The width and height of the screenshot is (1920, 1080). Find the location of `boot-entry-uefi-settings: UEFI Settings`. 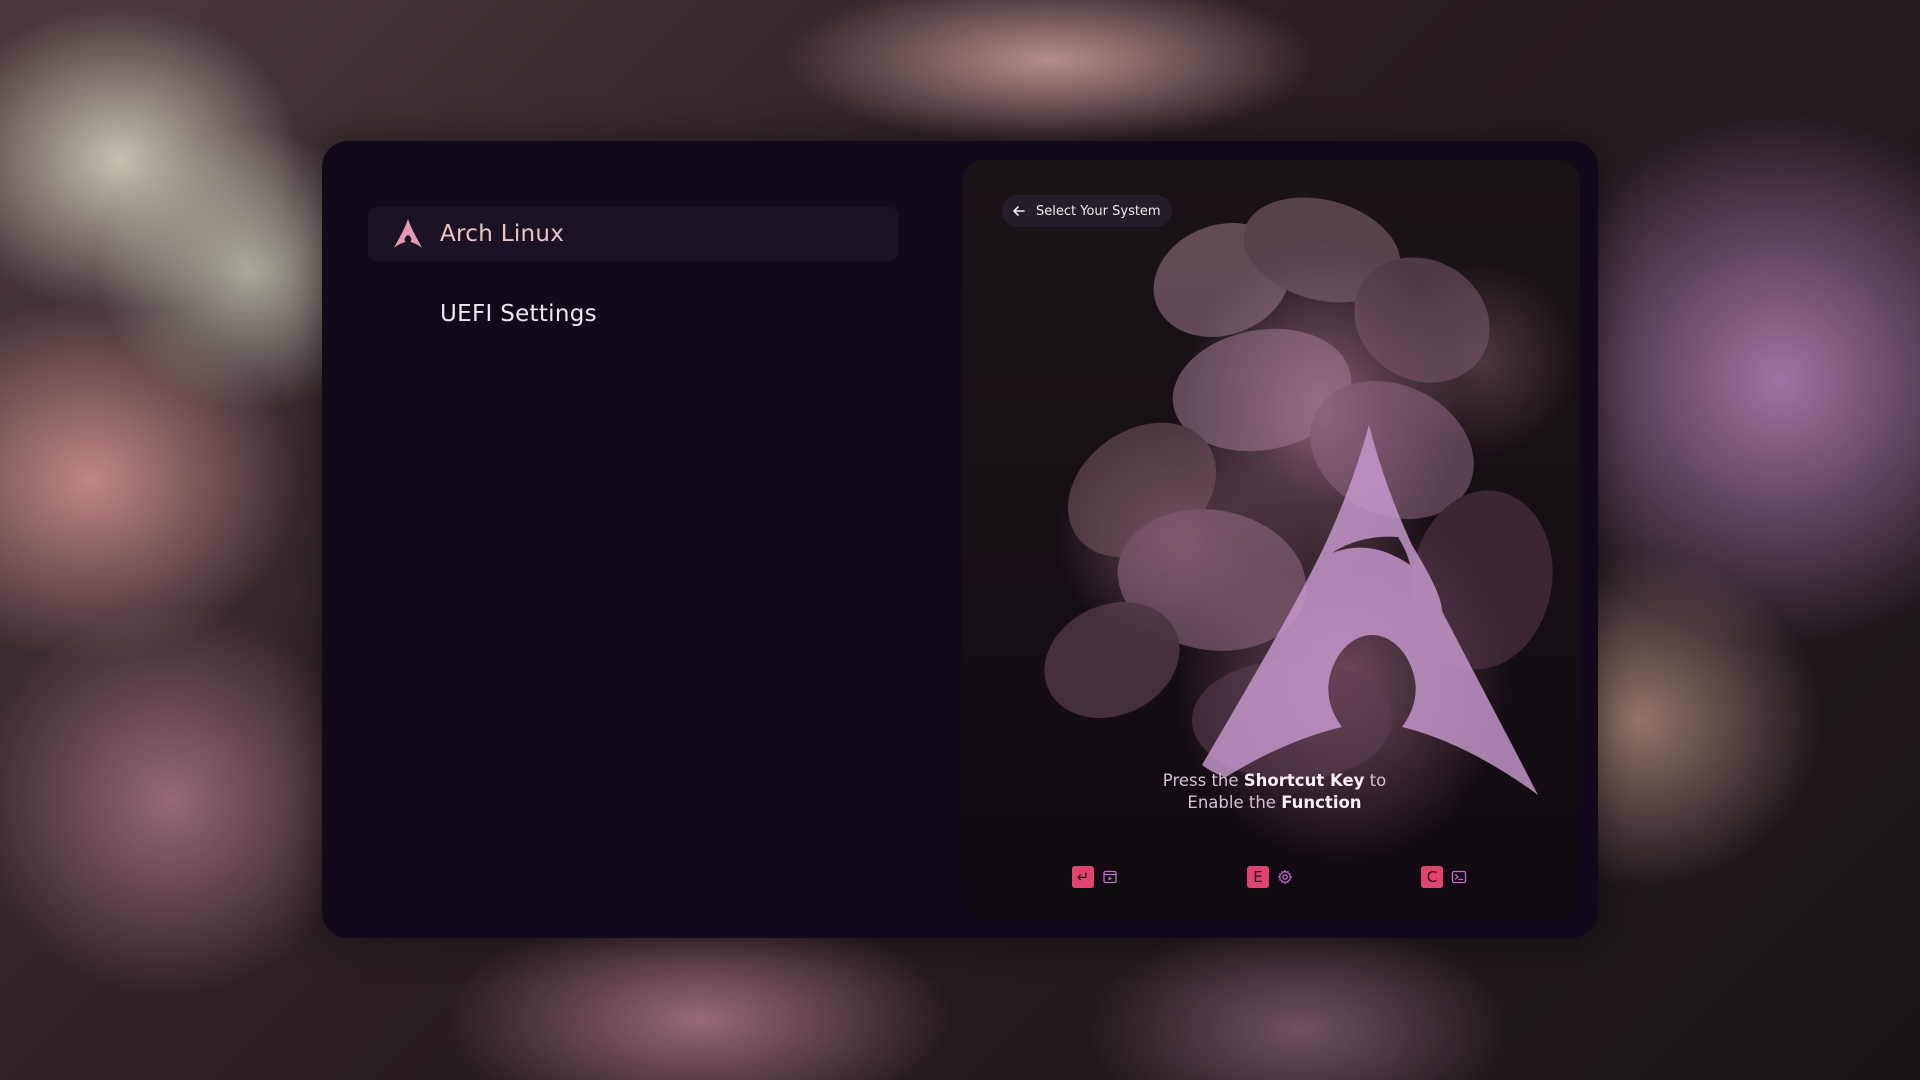

boot-entry-uefi-settings: UEFI Settings is located at coordinates (633, 314).